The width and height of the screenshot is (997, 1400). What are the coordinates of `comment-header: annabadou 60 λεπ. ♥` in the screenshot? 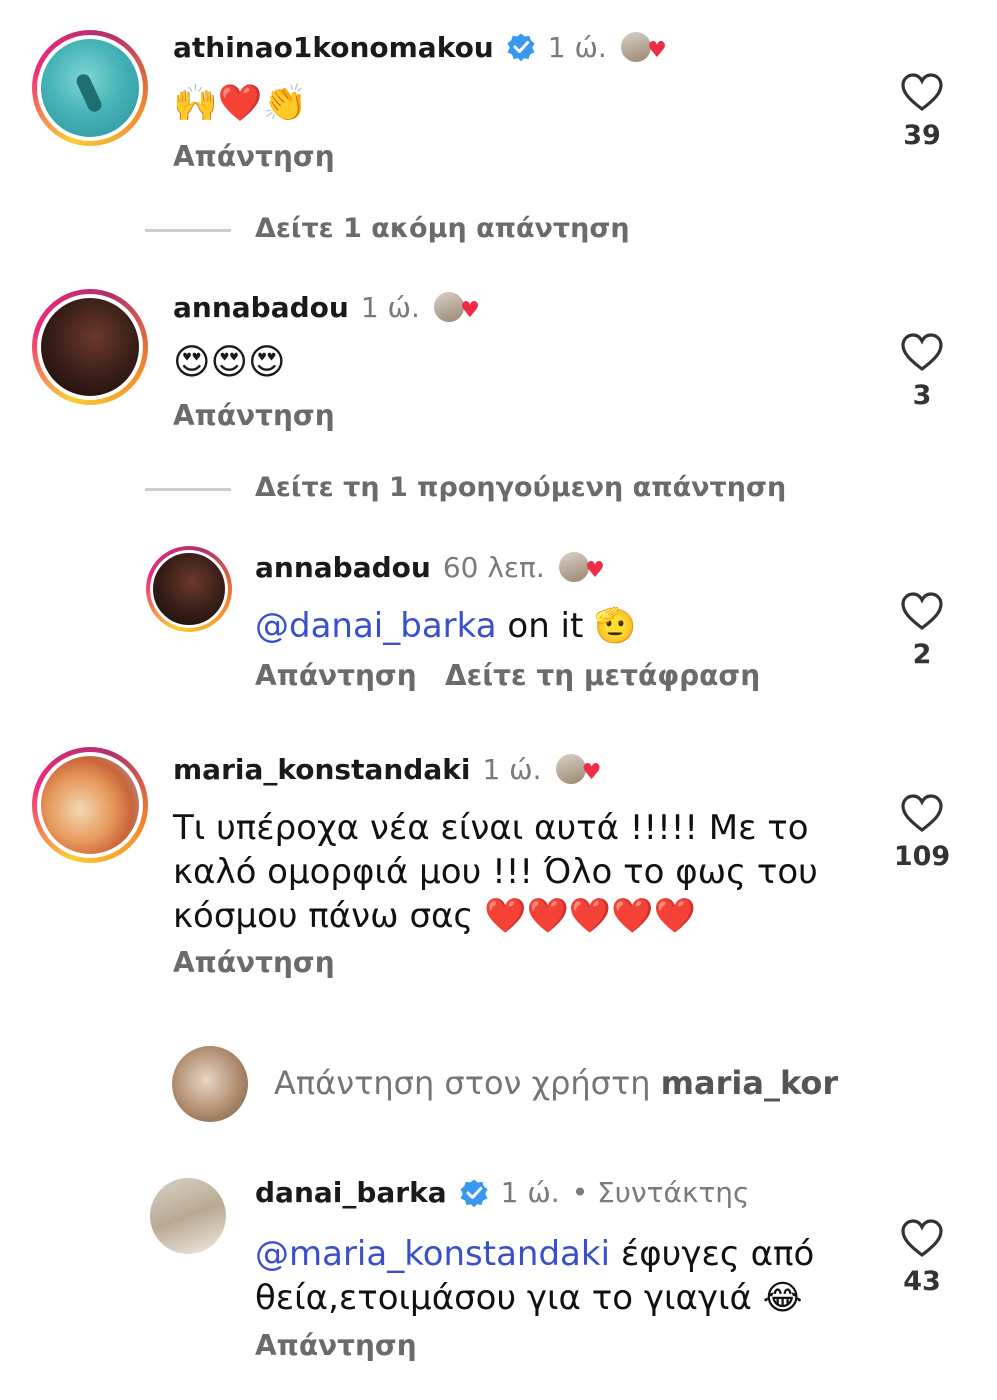 It's located at (430, 567).